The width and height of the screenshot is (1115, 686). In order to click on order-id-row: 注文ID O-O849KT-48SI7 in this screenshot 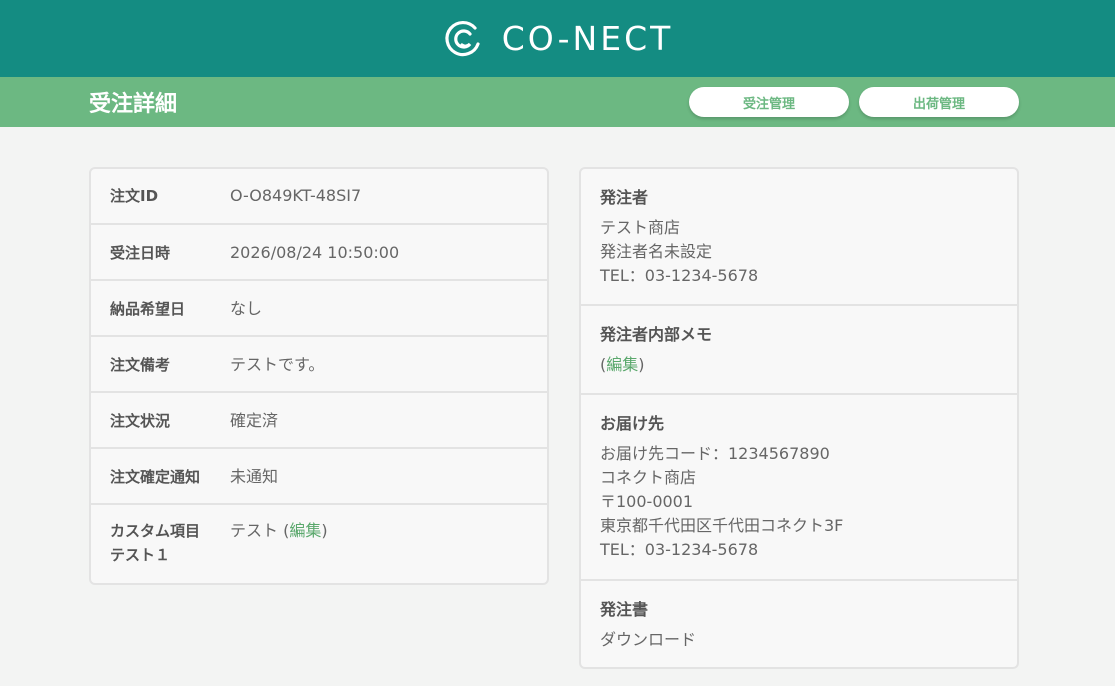, I will do `click(319, 197)`.